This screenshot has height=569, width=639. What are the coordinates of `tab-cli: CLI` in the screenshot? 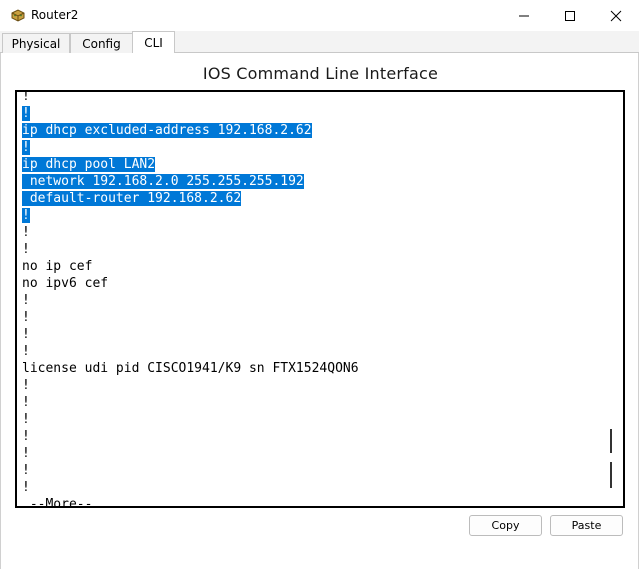 It's located at (153, 42).